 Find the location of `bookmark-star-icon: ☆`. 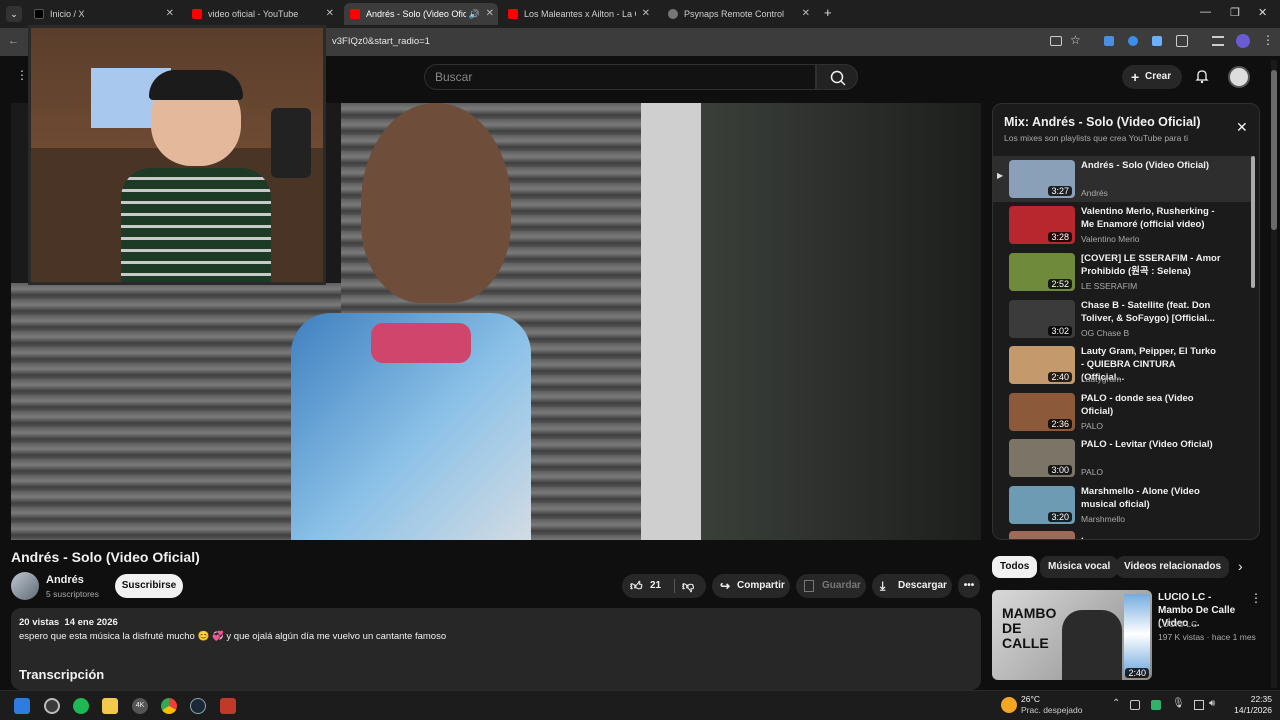

bookmark-star-icon: ☆ is located at coordinates (1075, 40).